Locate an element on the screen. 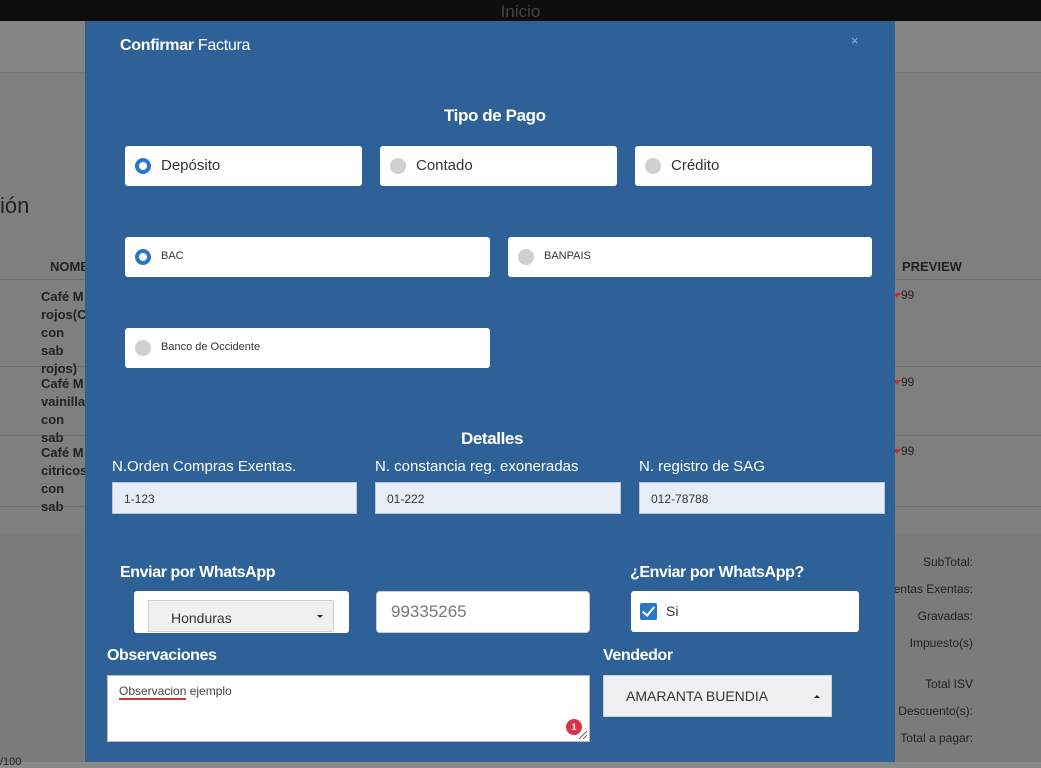 The image size is (1041, 768). observations-label: Observaciones is located at coordinates (162, 655).